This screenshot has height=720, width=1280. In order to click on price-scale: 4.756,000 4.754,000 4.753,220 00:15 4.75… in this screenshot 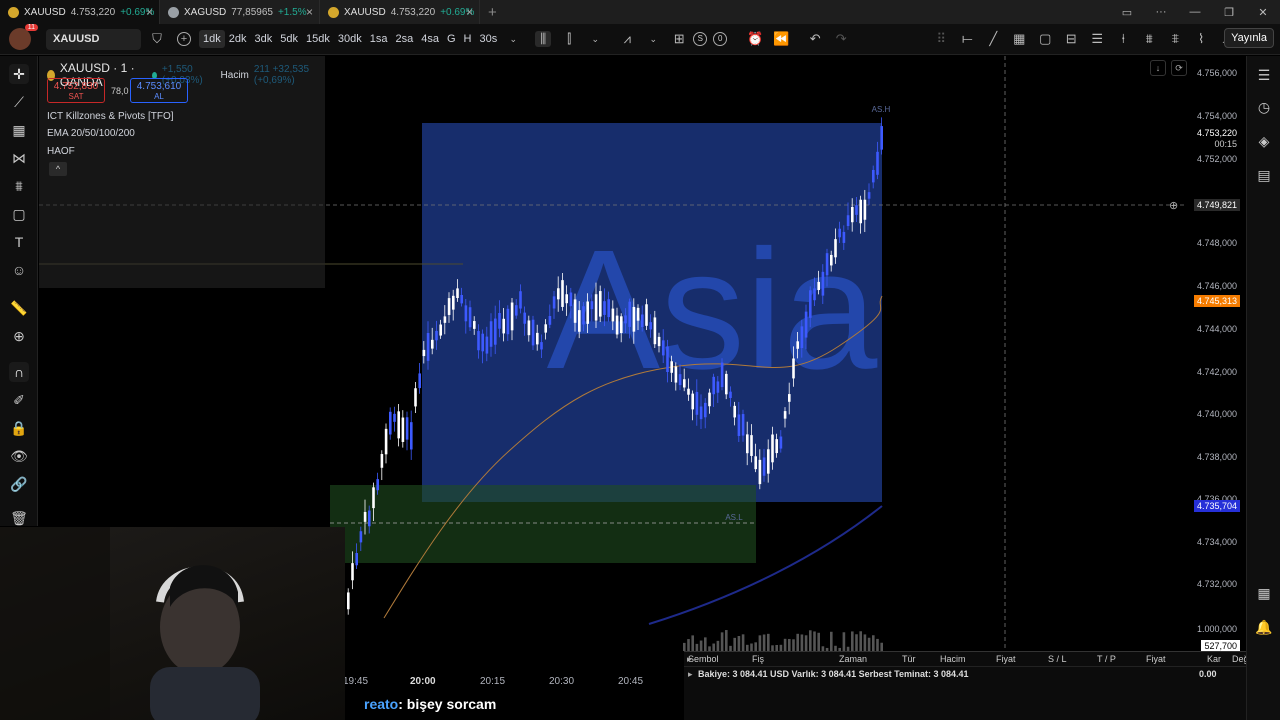, I will do `click(1207, 353)`.